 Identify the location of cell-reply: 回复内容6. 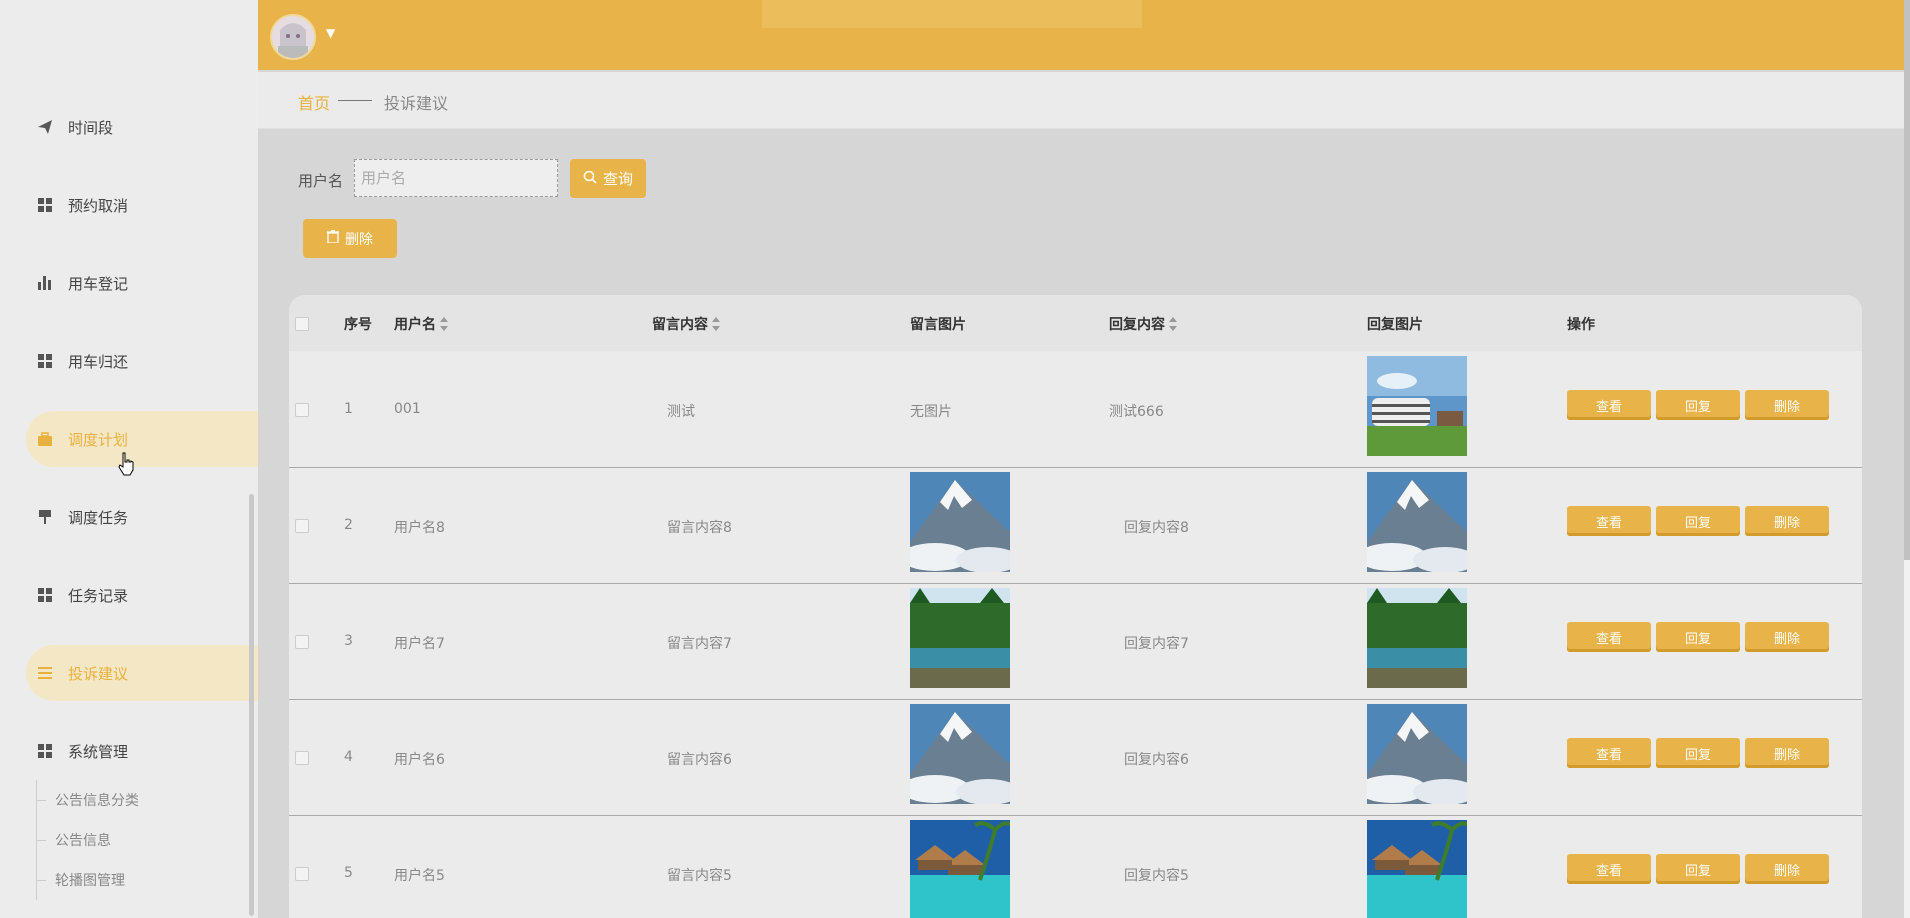
(1156, 760).